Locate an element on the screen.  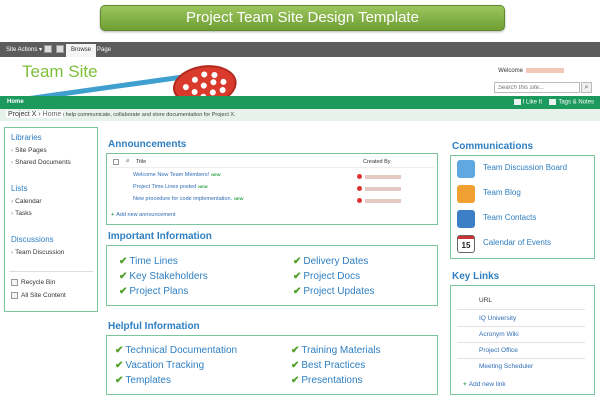
site-logo-title: Team Site is located at coordinates (60, 72).